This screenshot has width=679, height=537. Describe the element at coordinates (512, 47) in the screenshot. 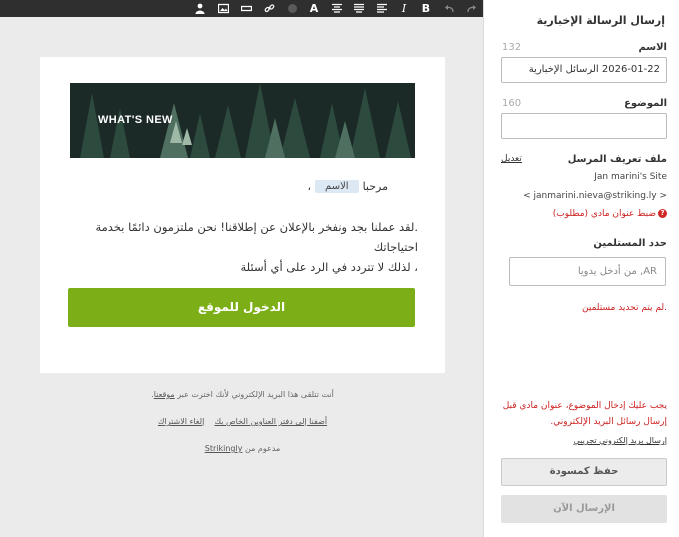

I see `name-char-count: 132` at that location.